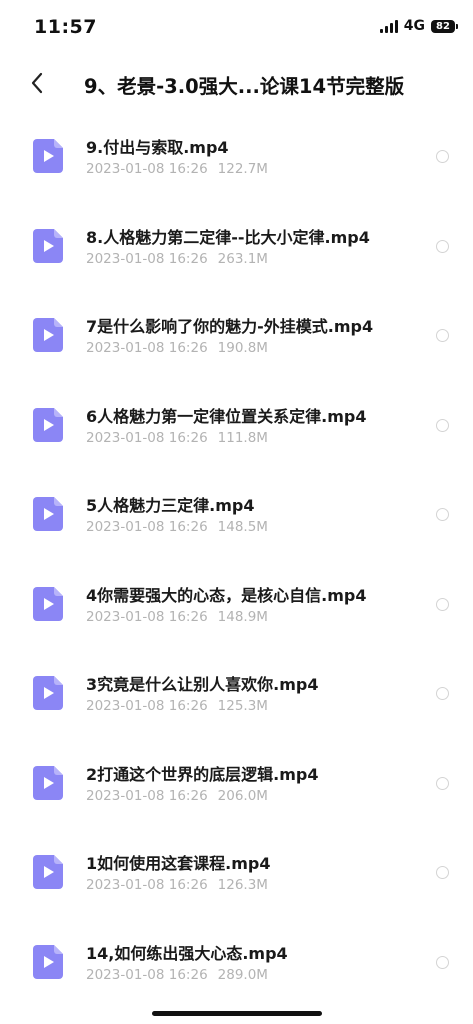 Image resolution: width=473 pixels, height=1024 pixels. What do you see at coordinates (242, 258) in the screenshot?
I see `file-size: 263.1M` at bounding box center [242, 258].